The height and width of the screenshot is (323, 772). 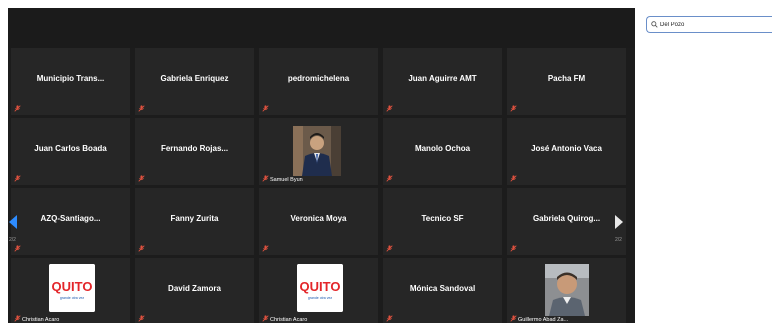 I want to click on previous-page-button, so click(x=13, y=224).